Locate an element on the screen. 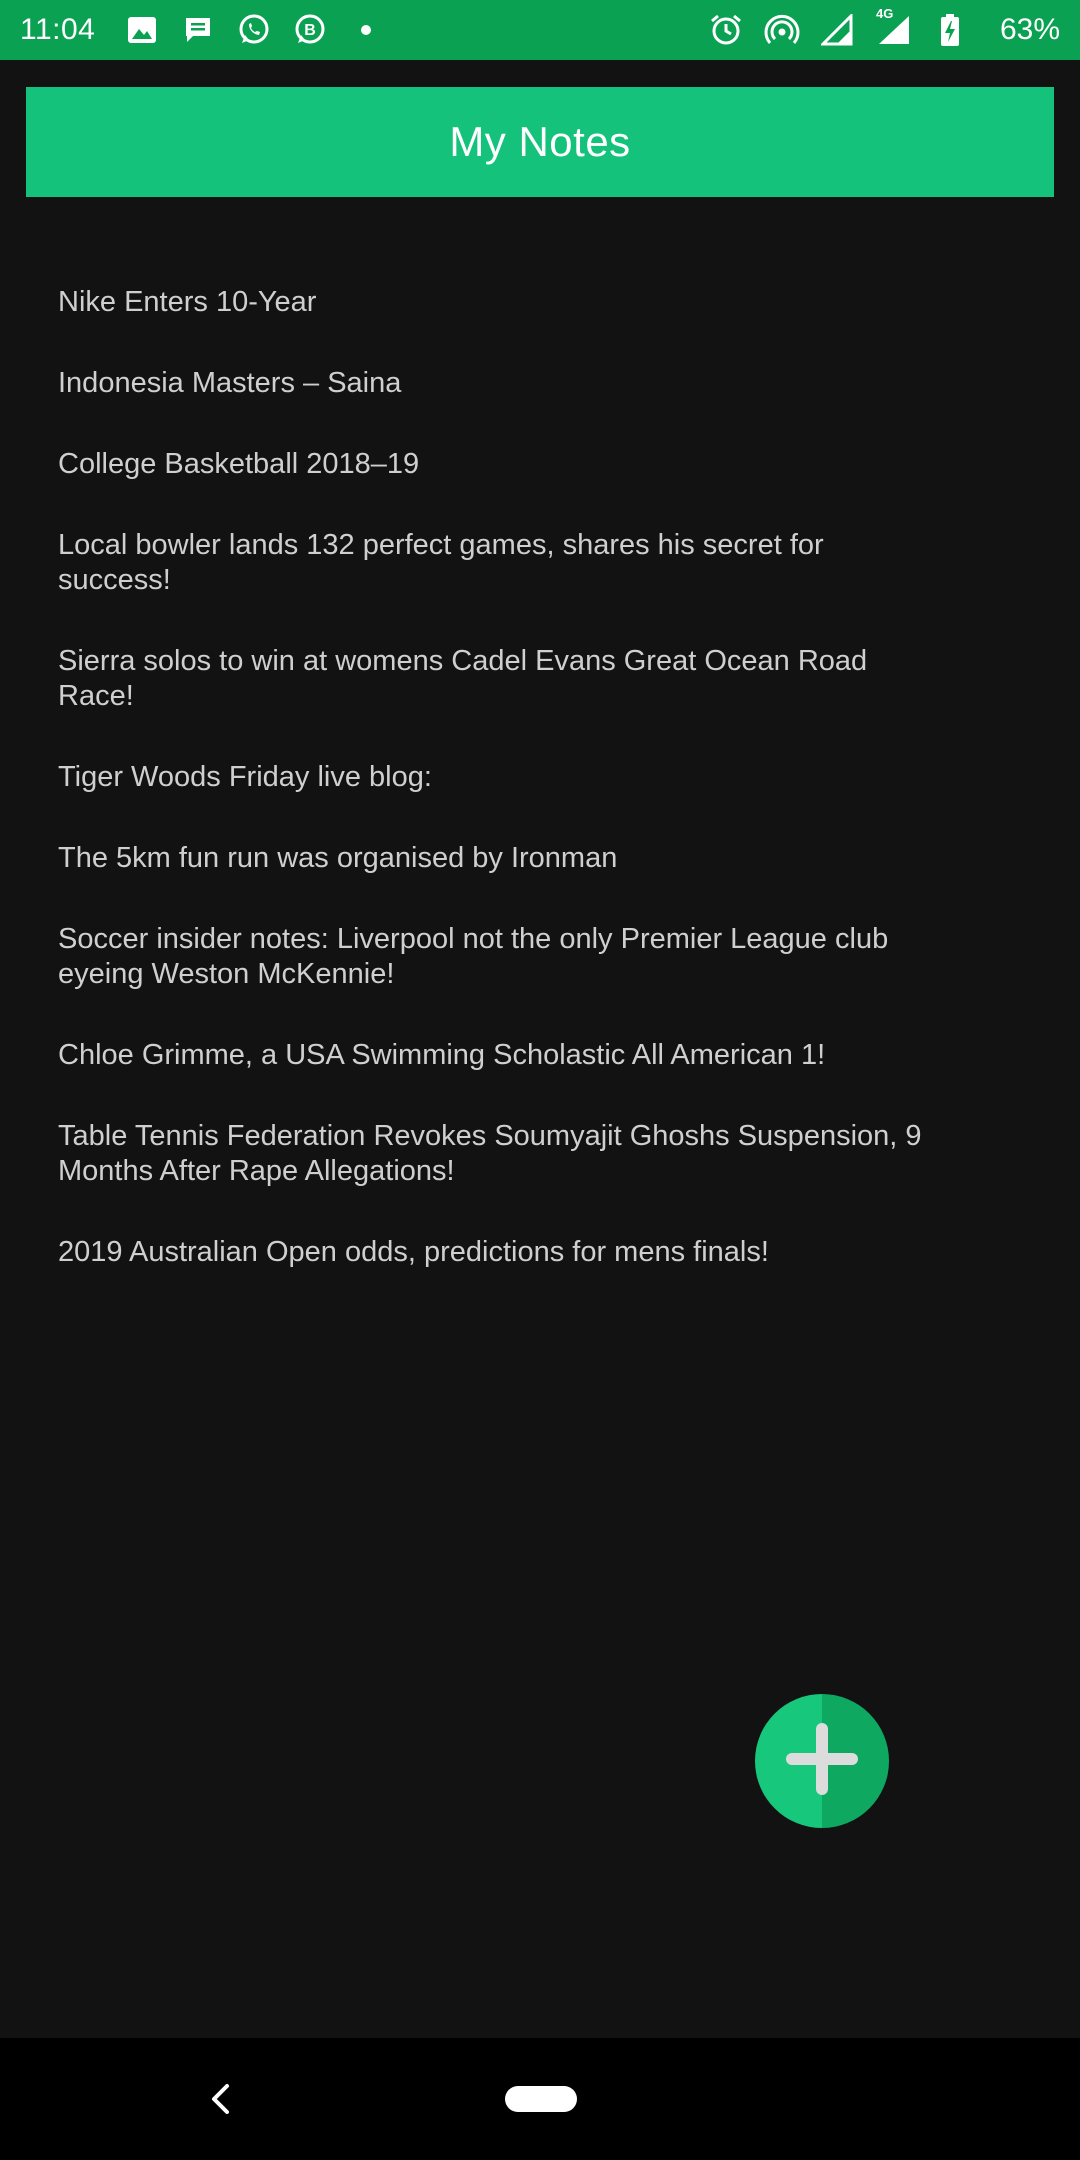  battery-percent: 63% is located at coordinates (1029, 29).